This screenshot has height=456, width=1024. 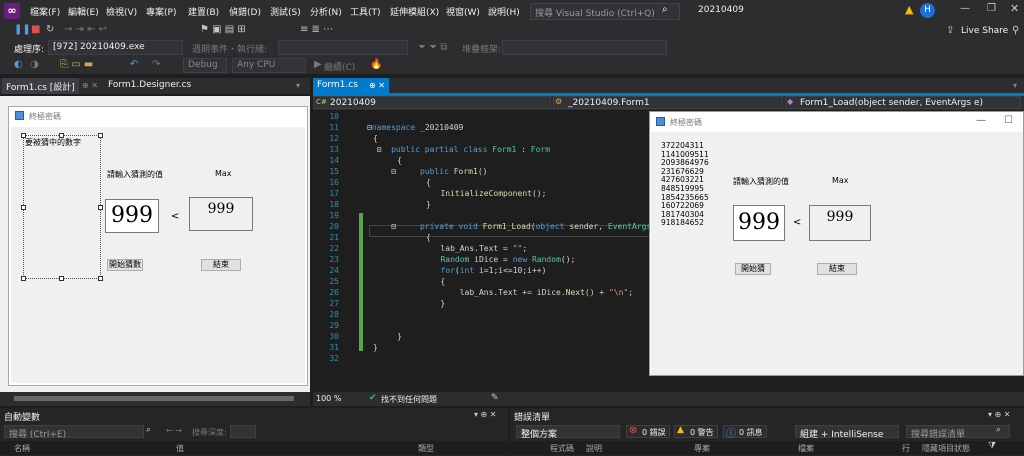 What do you see at coordinates (485, 414) in the screenshot?
I see `autos-panel-controls-icon: ▾ ⊕ ✕` at bounding box center [485, 414].